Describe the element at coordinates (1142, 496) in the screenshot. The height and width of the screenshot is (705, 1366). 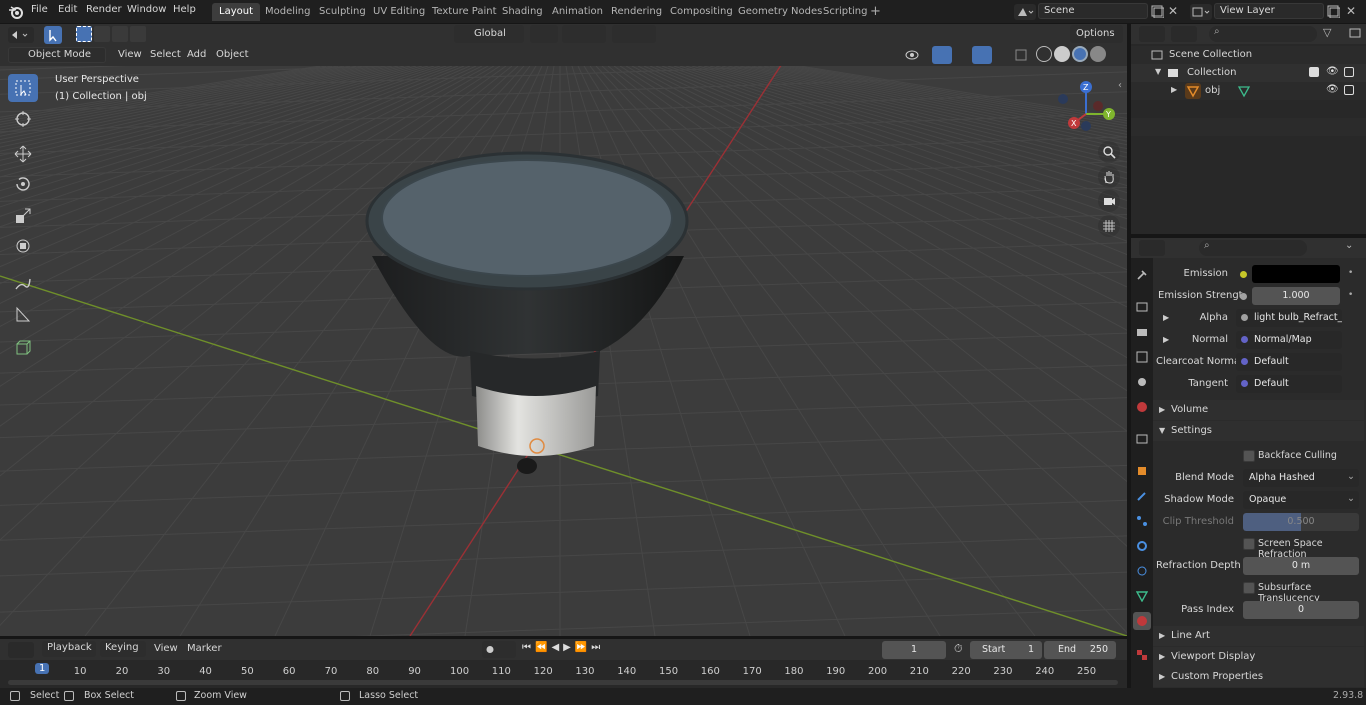
I see `modifiers-tab-icon` at that location.